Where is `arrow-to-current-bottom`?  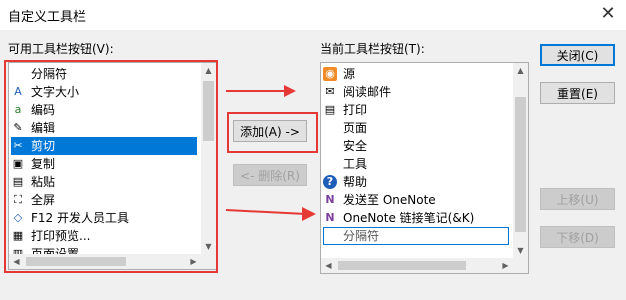 arrow-to-current-bottom is located at coordinates (270, 214).